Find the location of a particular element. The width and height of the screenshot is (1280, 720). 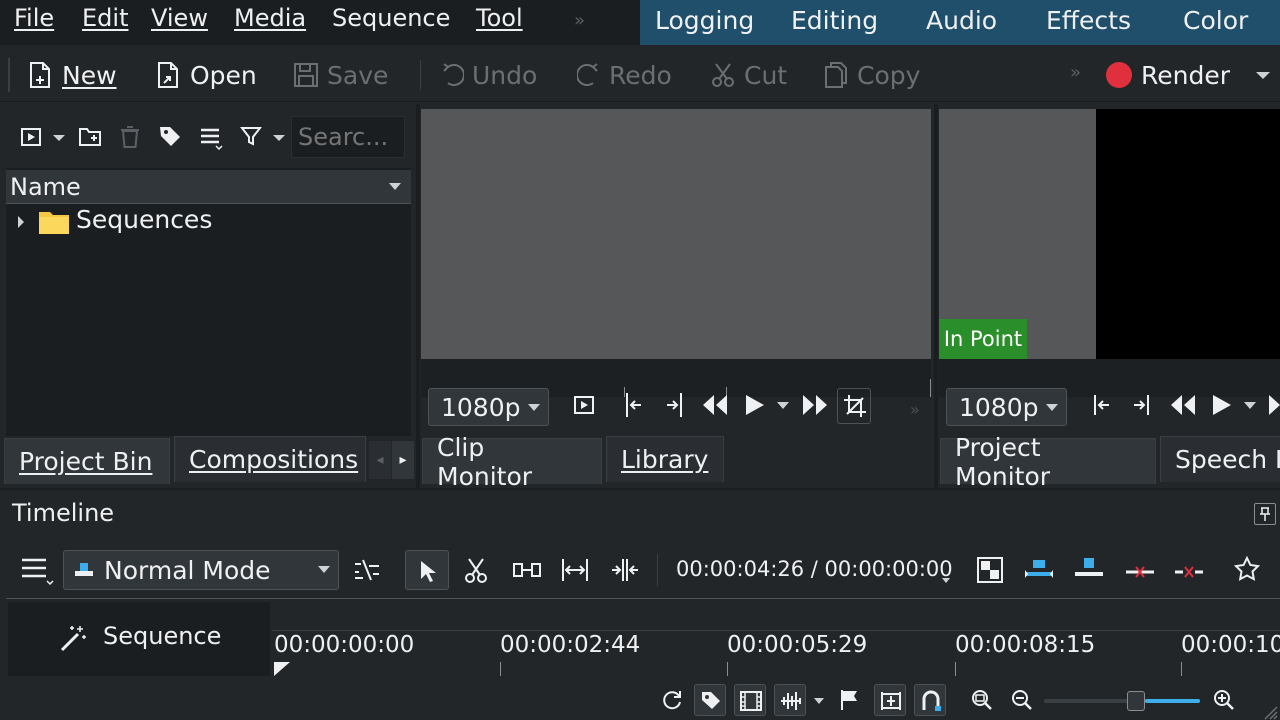

lift-icon is located at coordinates (1189, 572).